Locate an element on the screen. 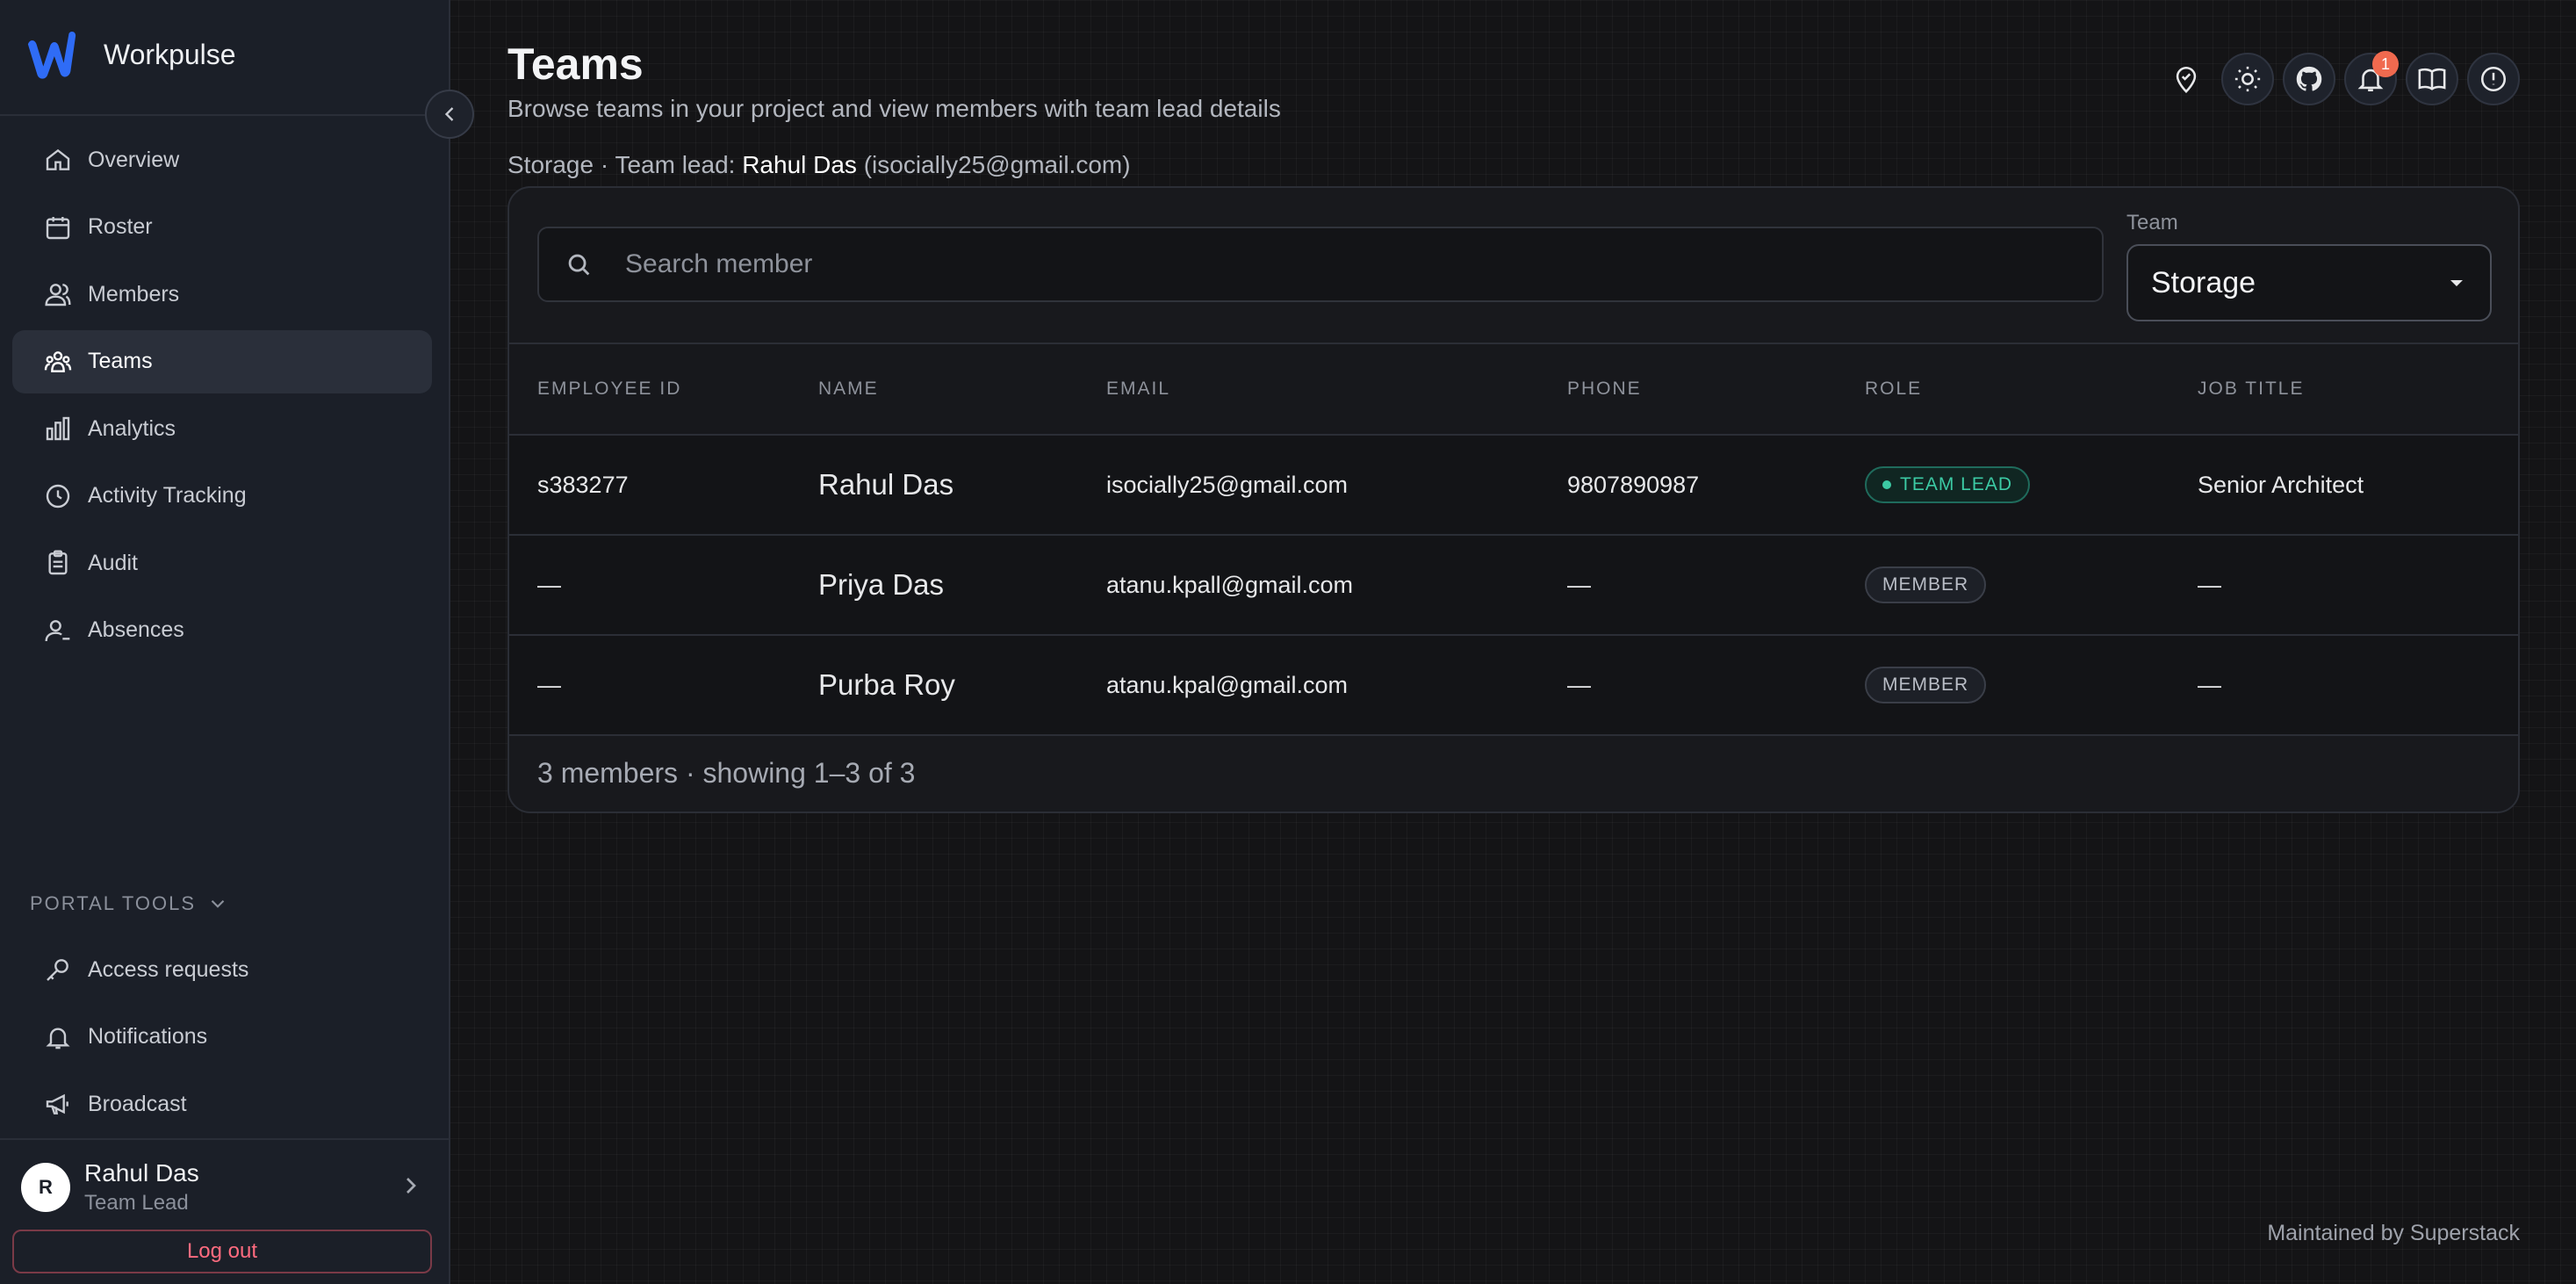  team-lead-prefix: · Team lead: is located at coordinates (668, 164).